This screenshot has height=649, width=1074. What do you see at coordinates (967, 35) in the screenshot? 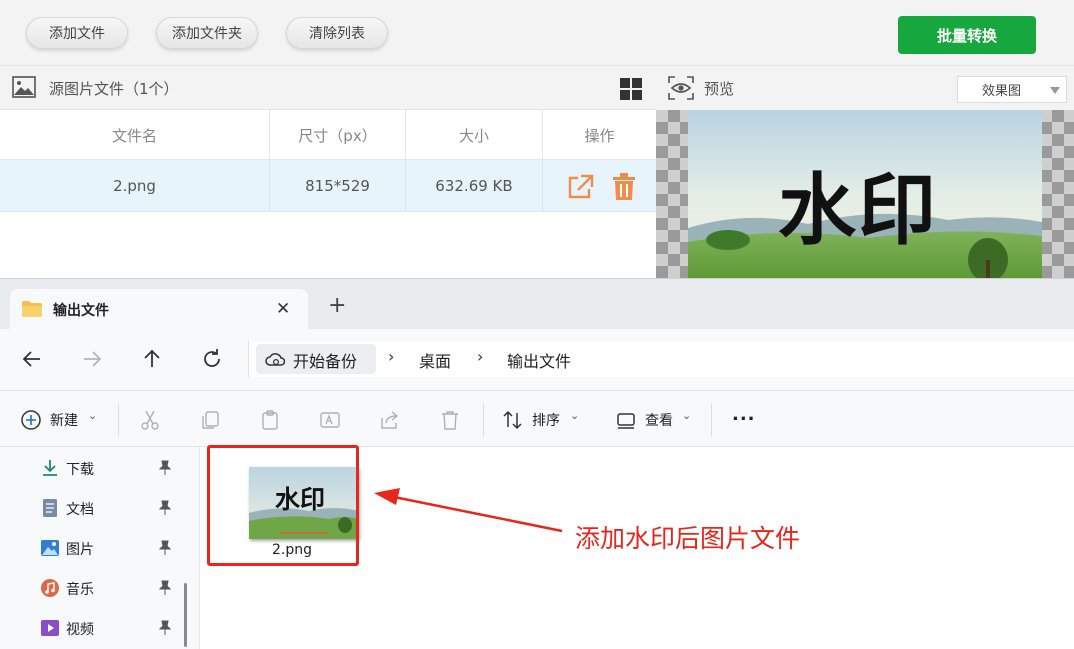
I see `batch-convert-button: 批量转换` at bounding box center [967, 35].